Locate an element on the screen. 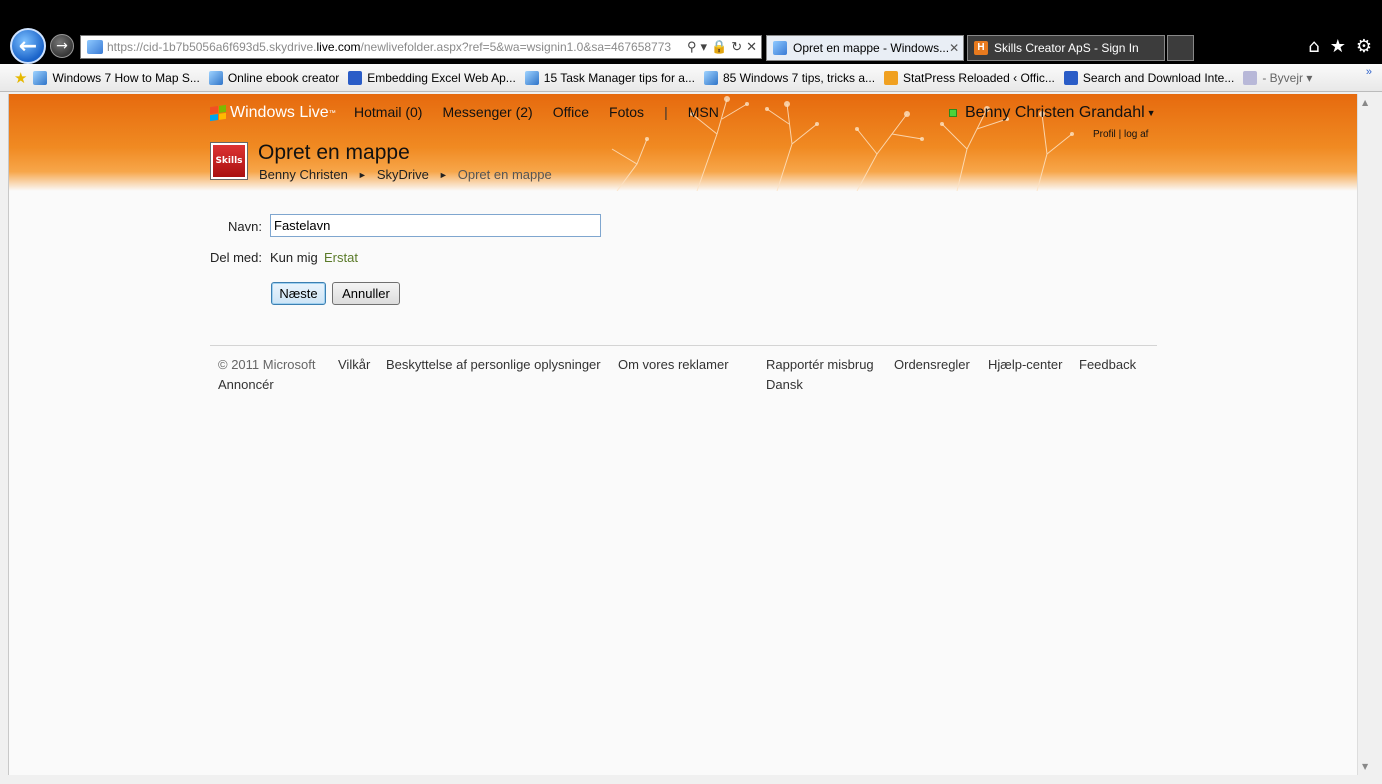 This screenshot has height=784, width=1382. lock-icon: 🔒 is located at coordinates (719, 47).